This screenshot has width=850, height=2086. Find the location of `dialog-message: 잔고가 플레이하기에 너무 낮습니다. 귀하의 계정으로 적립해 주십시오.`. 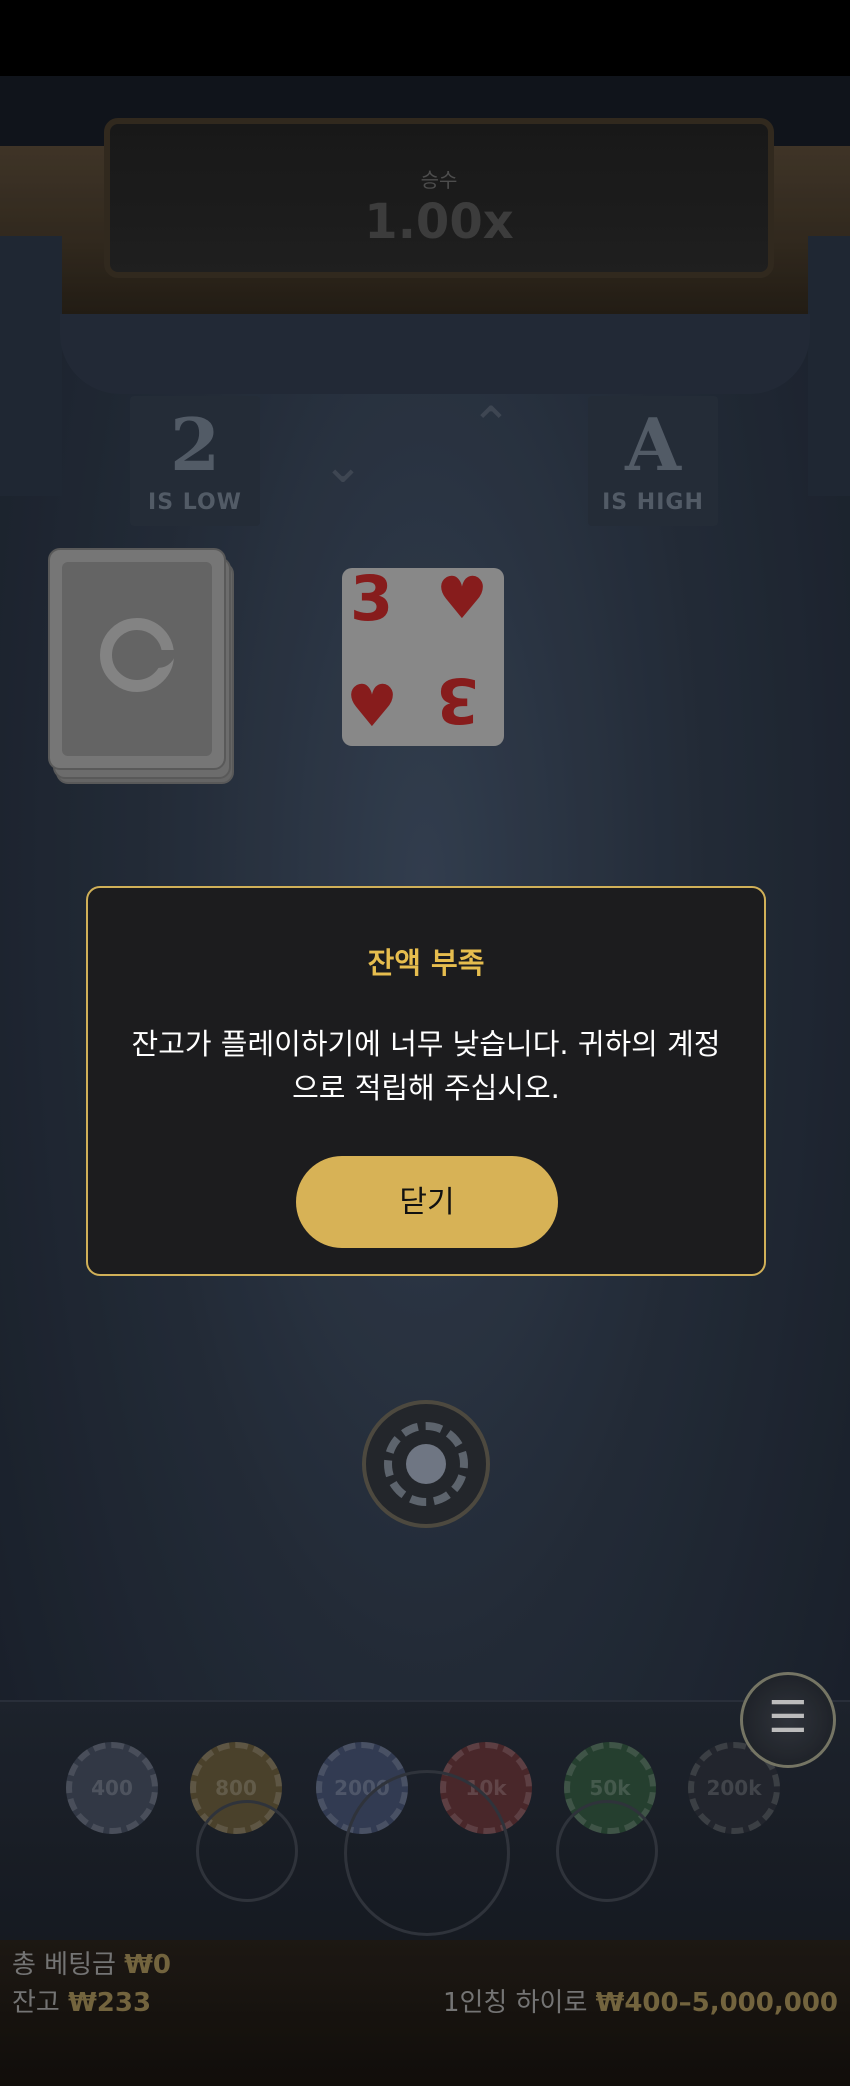

dialog-message: 잔고가 플레이하기에 너무 낮습니다. 귀하의 계정으로 적립해 주십시오. is located at coordinates (426, 1066).